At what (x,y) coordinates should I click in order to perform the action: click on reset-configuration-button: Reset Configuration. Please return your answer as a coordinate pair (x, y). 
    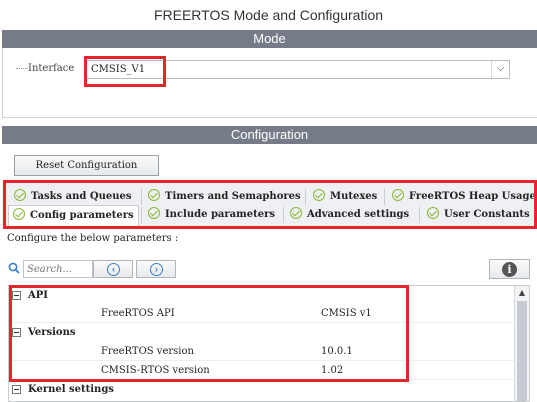
    Looking at the image, I should click on (86, 165).